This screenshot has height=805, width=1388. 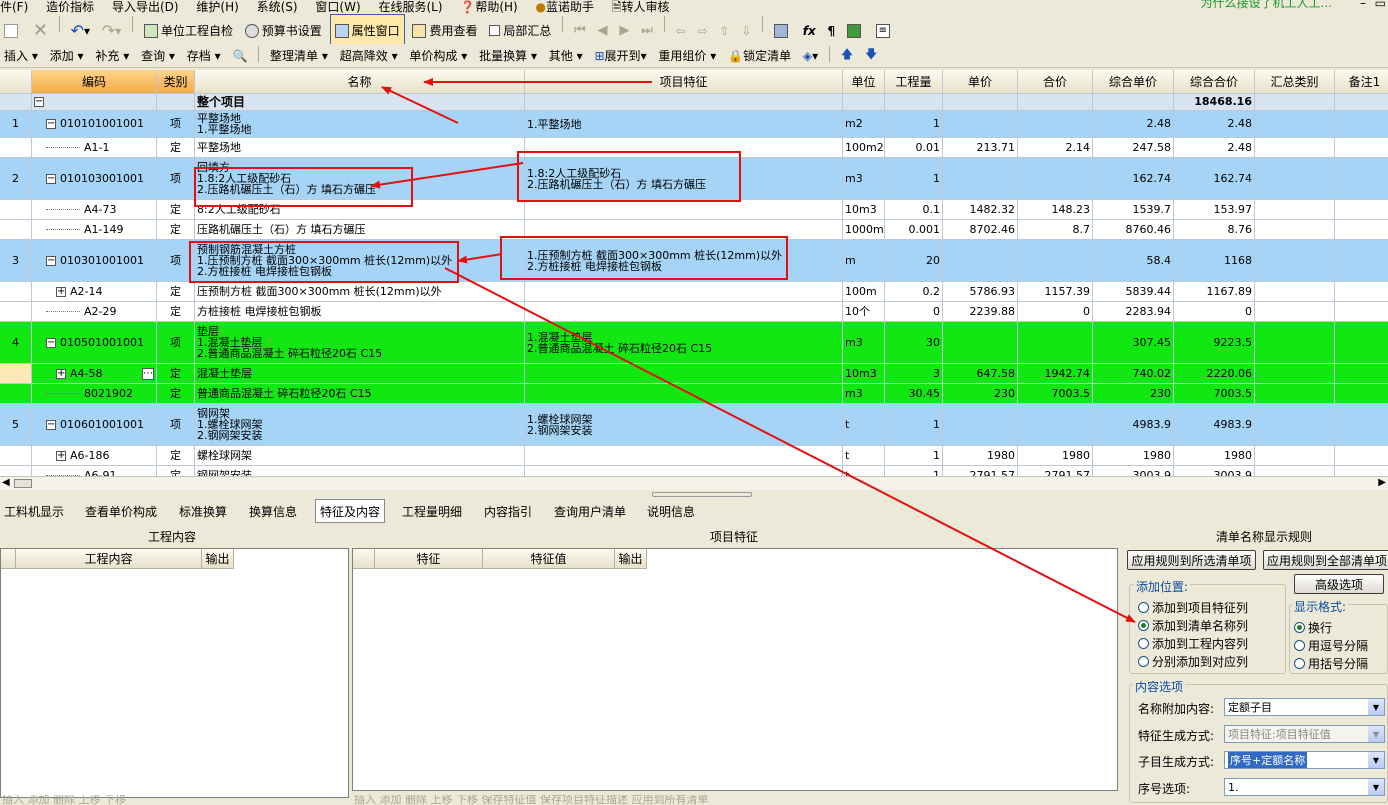 What do you see at coordinates (1133, 209) in the screenshot?
I see `row-cprice: 1539.7` at bounding box center [1133, 209].